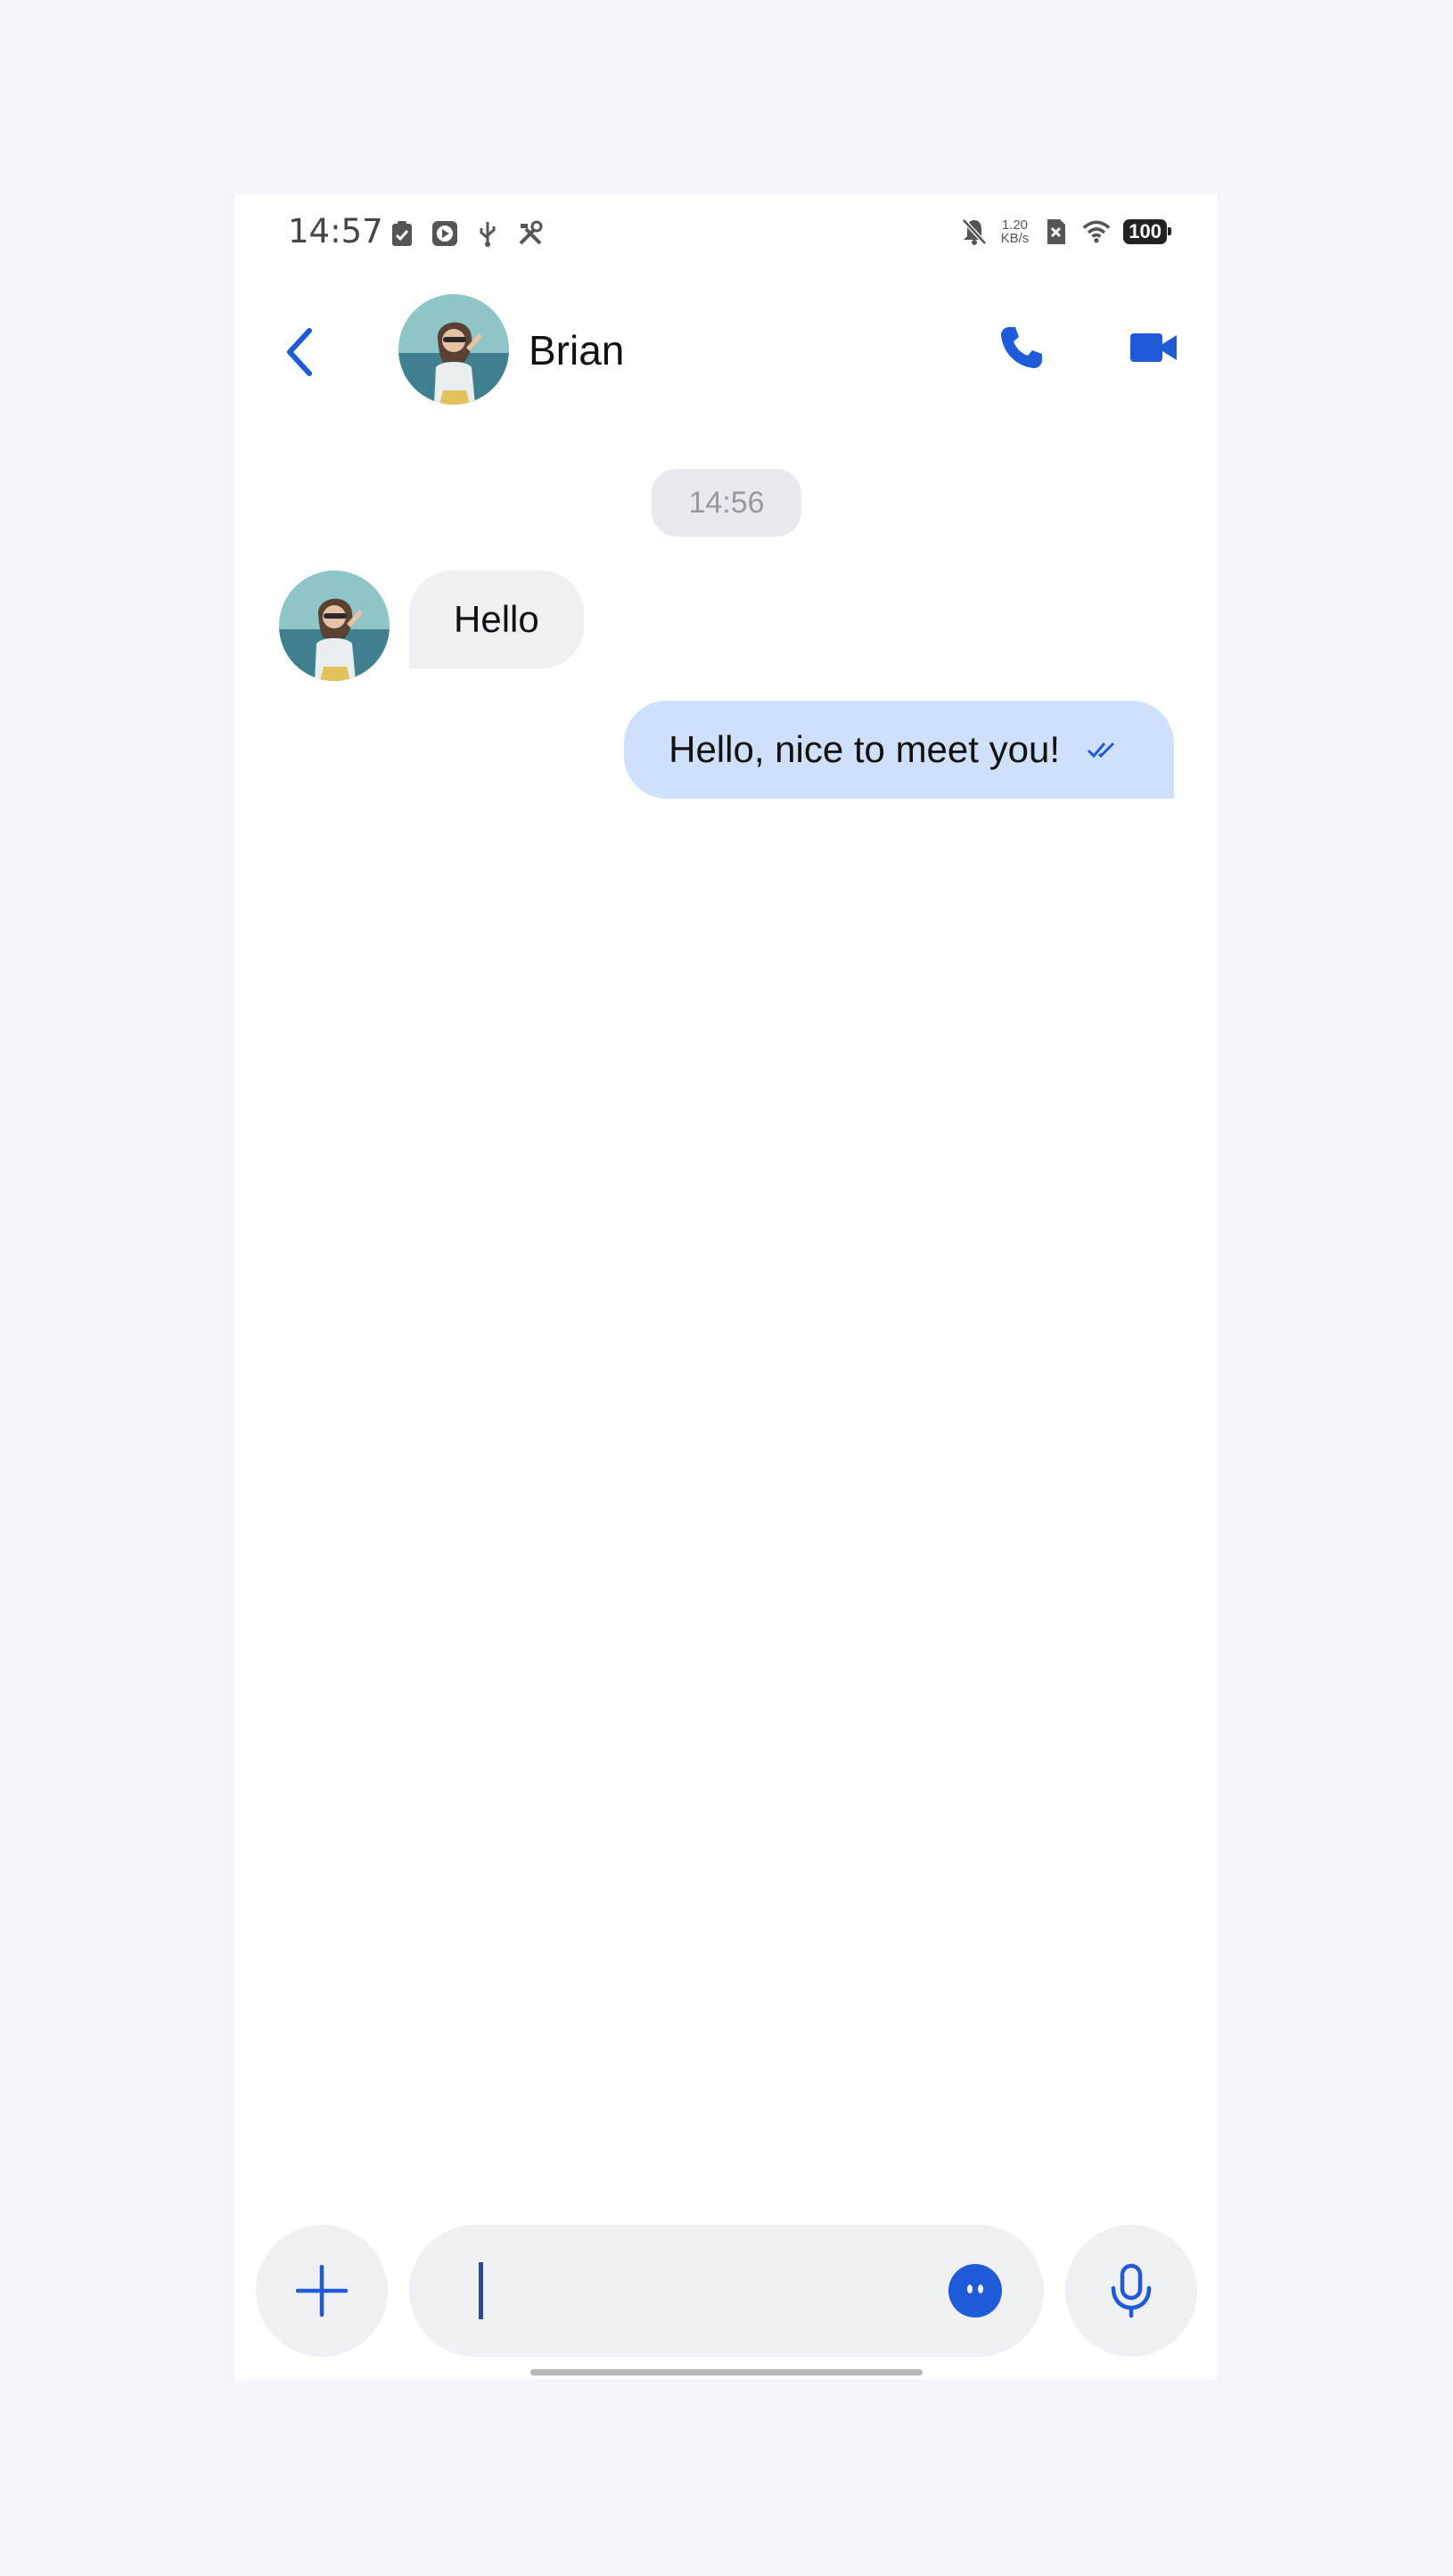 The width and height of the screenshot is (1453, 2576). I want to click on message-text: Hello, nice to meet you!, so click(864, 749).